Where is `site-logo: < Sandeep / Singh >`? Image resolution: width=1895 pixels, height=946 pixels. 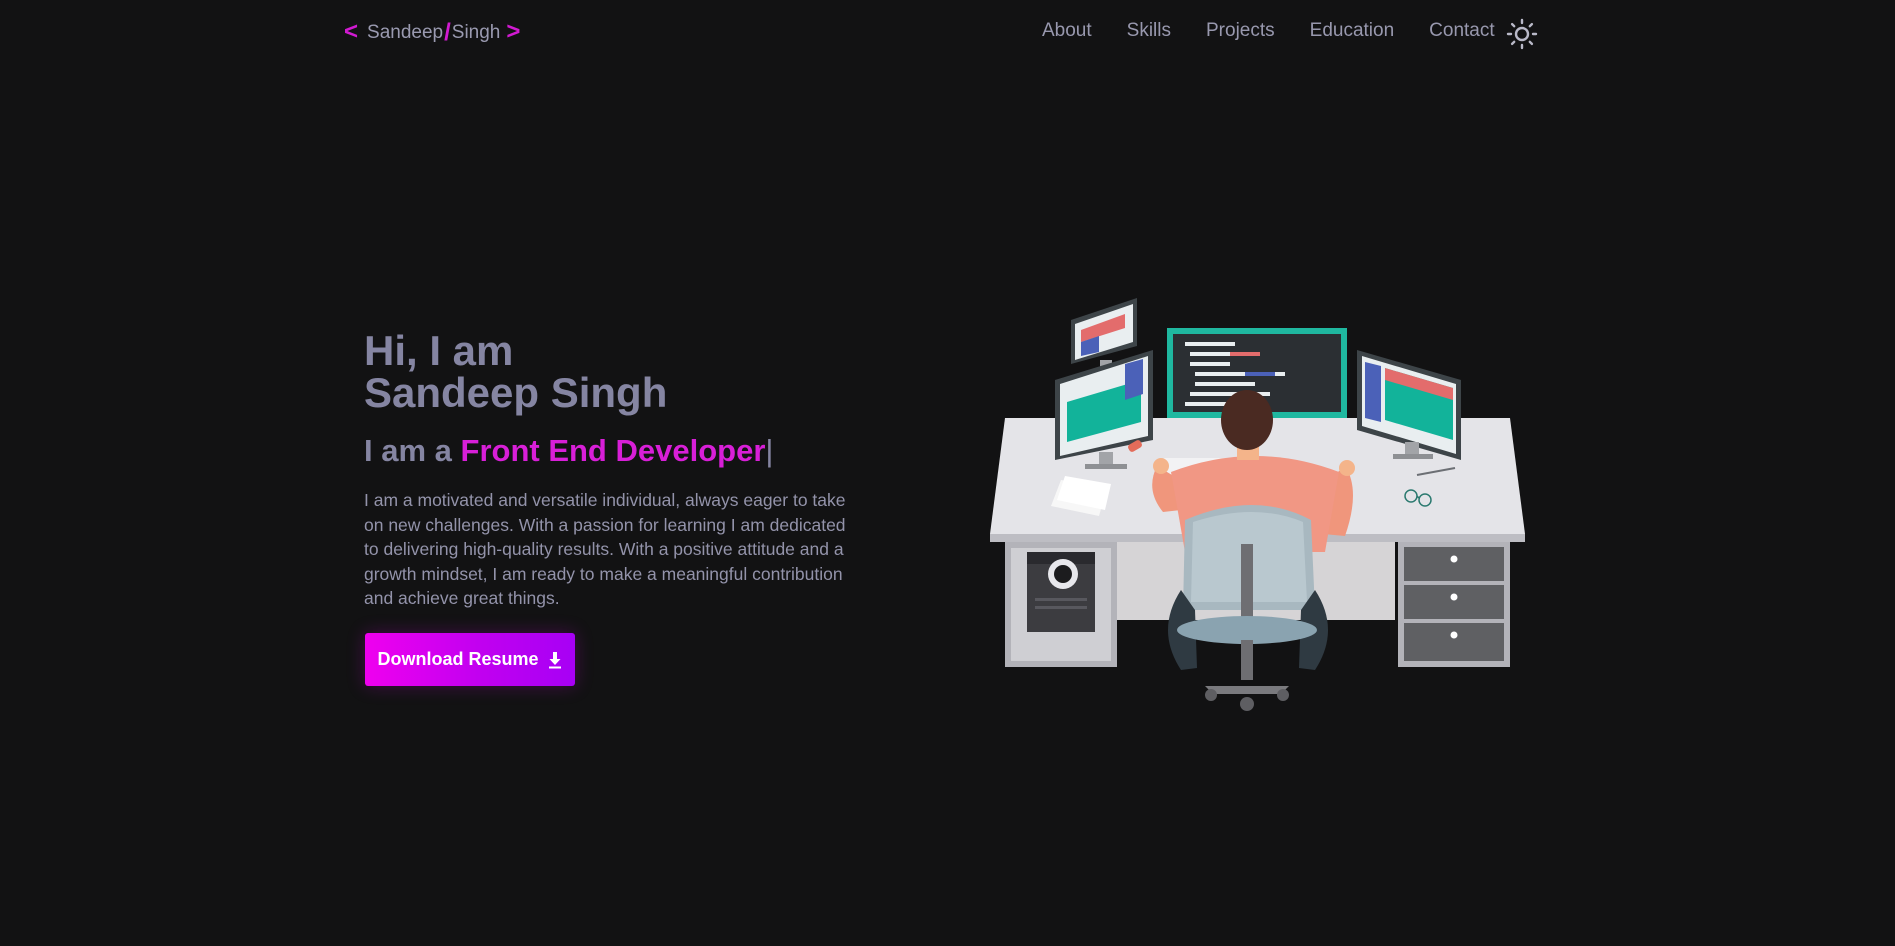 site-logo: < Sandeep / Singh > is located at coordinates (432, 33).